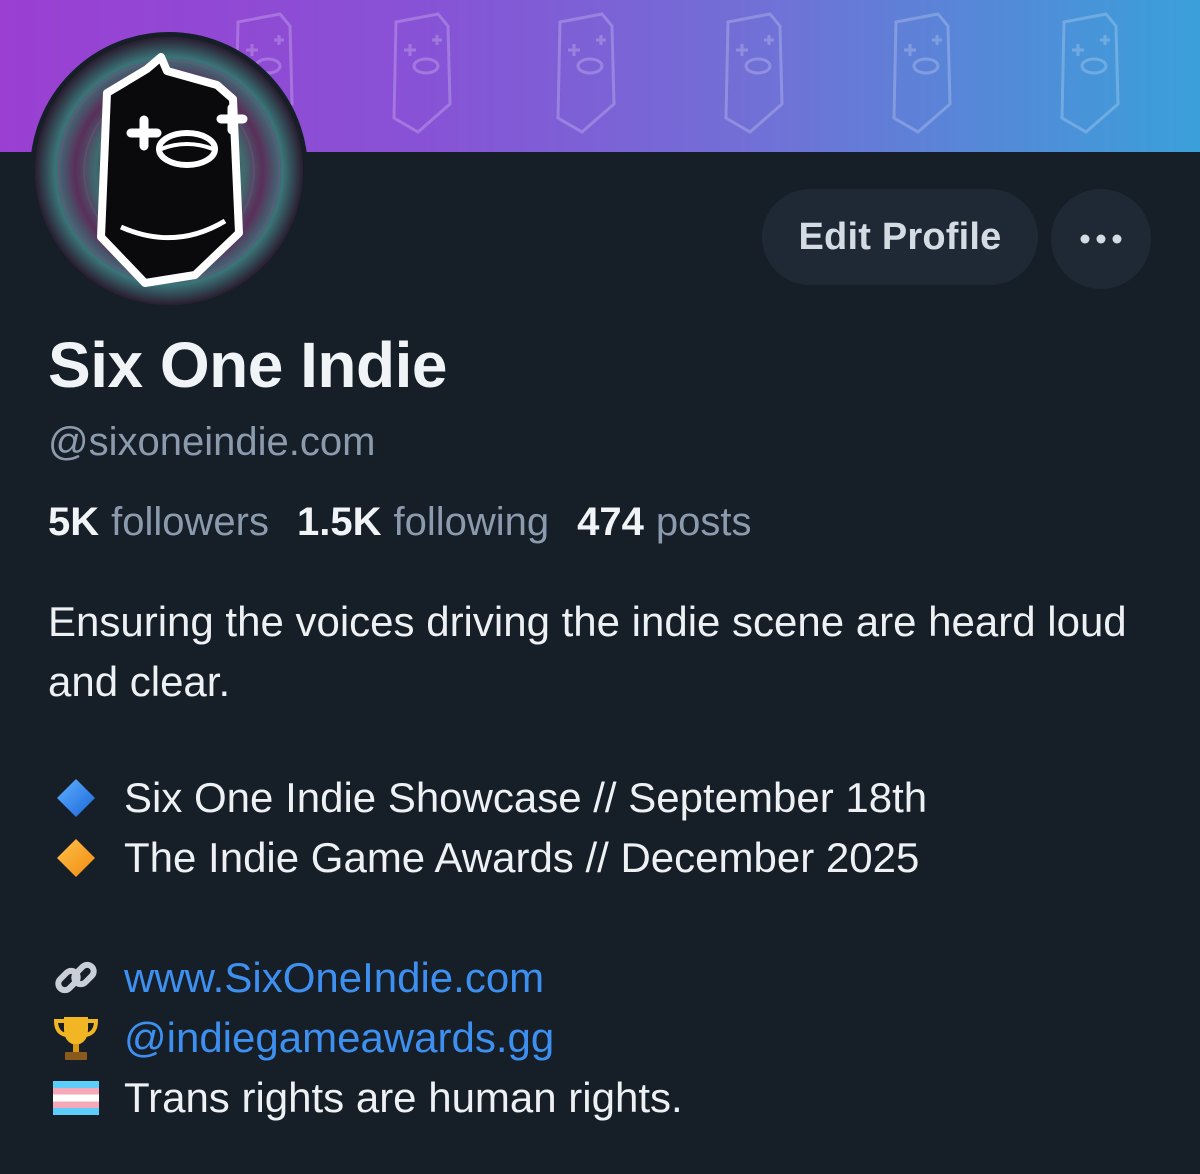 This screenshot has height=1174, width=1200. Describe the element at coordinates (526, 797) in the screenshot. I see `bio-line-text: Six One Indie Showcase // September 18th` at that location.